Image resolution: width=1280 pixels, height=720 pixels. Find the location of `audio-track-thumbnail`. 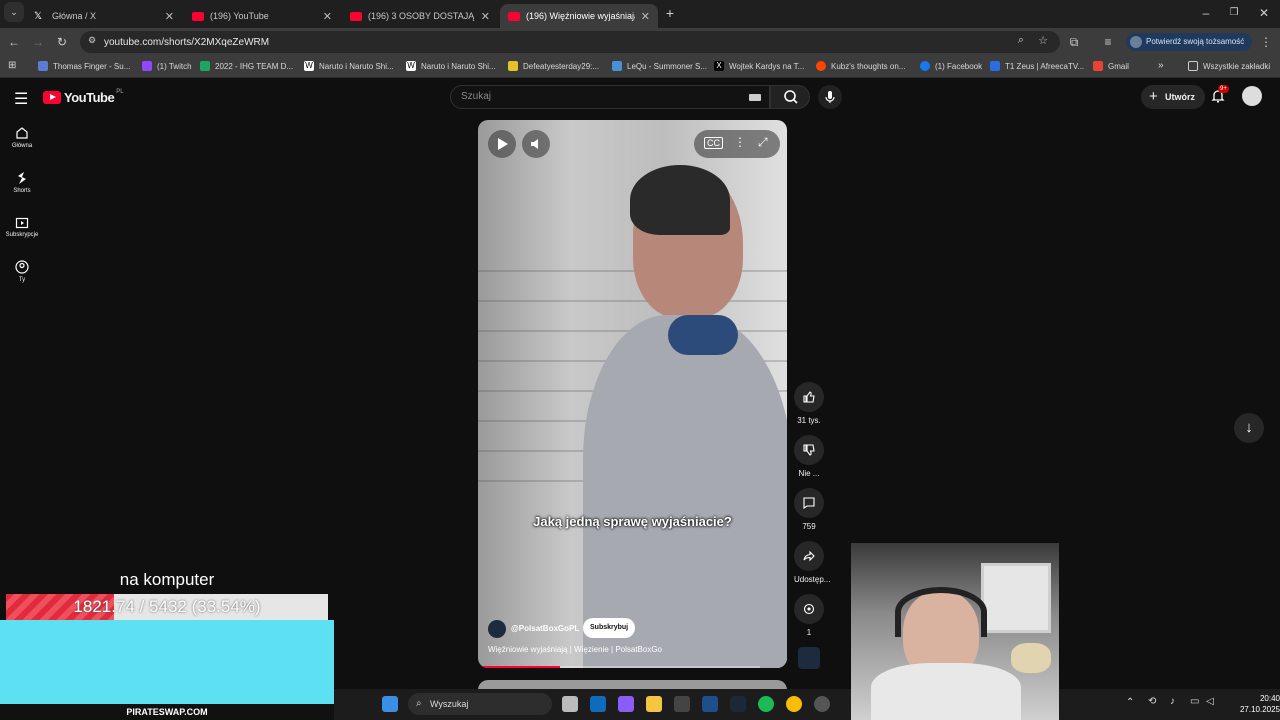

audio-track-thumbnail is located at coordinates (809, 658).